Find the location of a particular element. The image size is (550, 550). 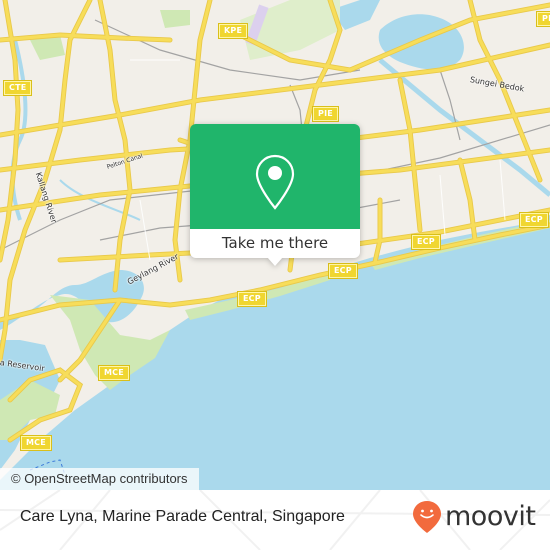

take-me-there-button: Take me there is located at coordinates (275, 243).